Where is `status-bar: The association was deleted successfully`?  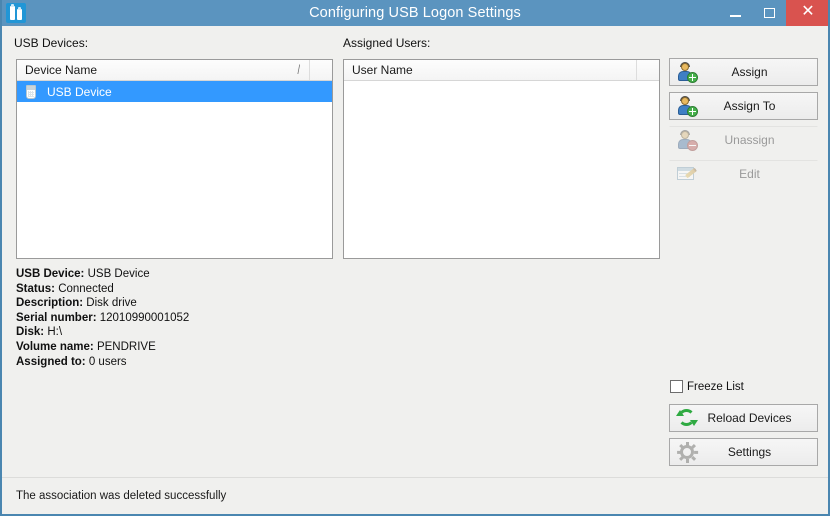
status-bar: The association was deleted successfully is located at coordinates (415, 495).